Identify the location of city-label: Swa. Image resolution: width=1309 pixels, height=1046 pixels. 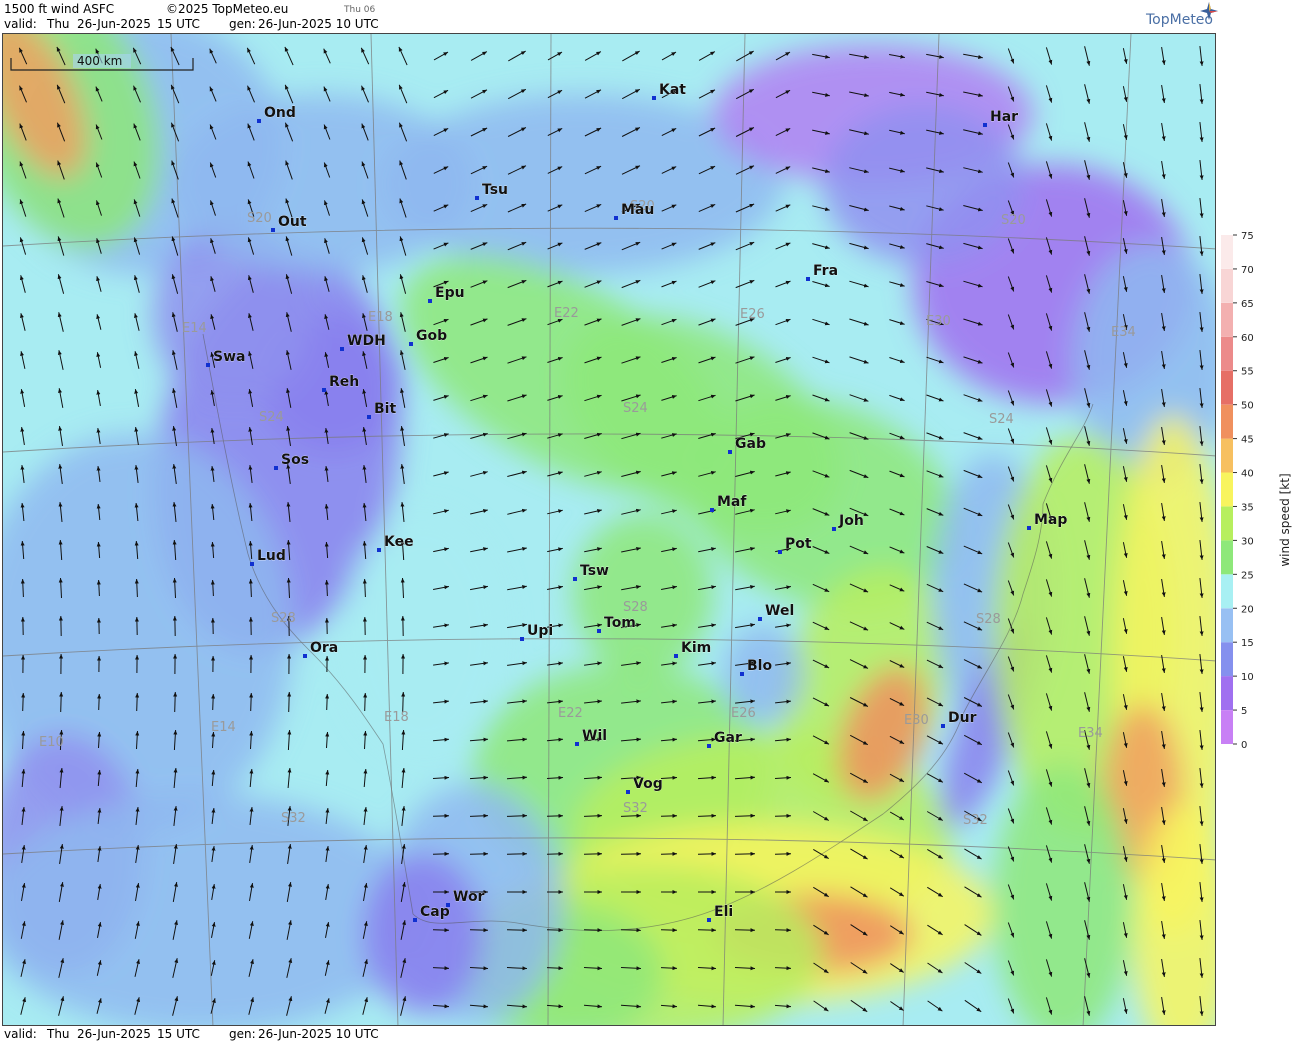
(229, 357).